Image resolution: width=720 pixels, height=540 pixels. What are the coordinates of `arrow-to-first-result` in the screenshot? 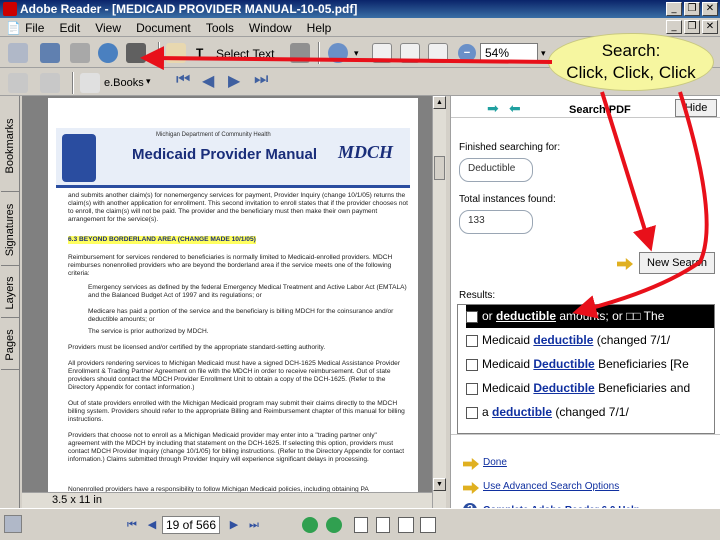 It's located at (640, 205).